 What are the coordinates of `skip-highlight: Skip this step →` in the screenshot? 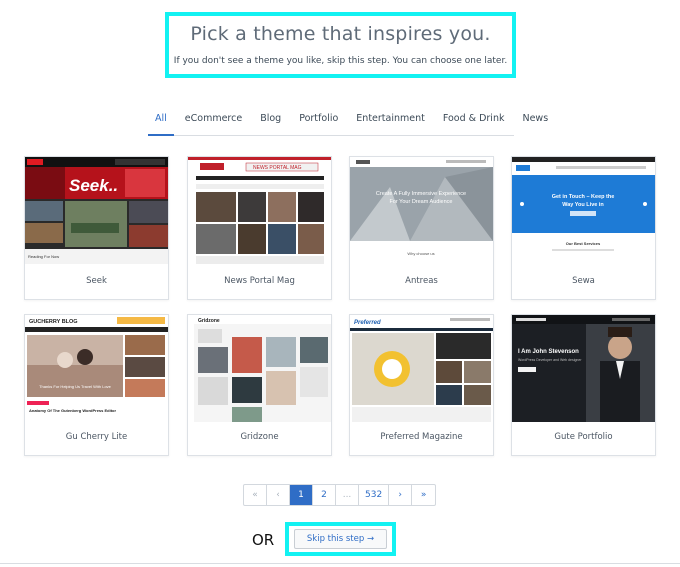 It's located at (340, 539).